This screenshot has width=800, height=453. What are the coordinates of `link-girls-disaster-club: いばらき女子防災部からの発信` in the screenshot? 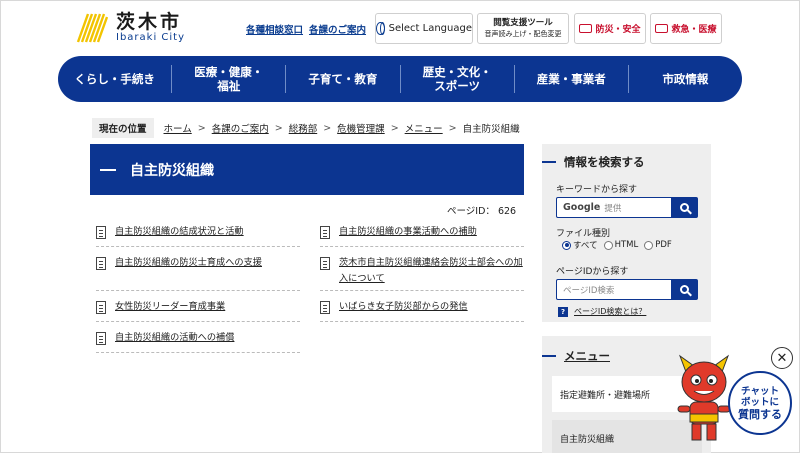 It's located at (403, 307).